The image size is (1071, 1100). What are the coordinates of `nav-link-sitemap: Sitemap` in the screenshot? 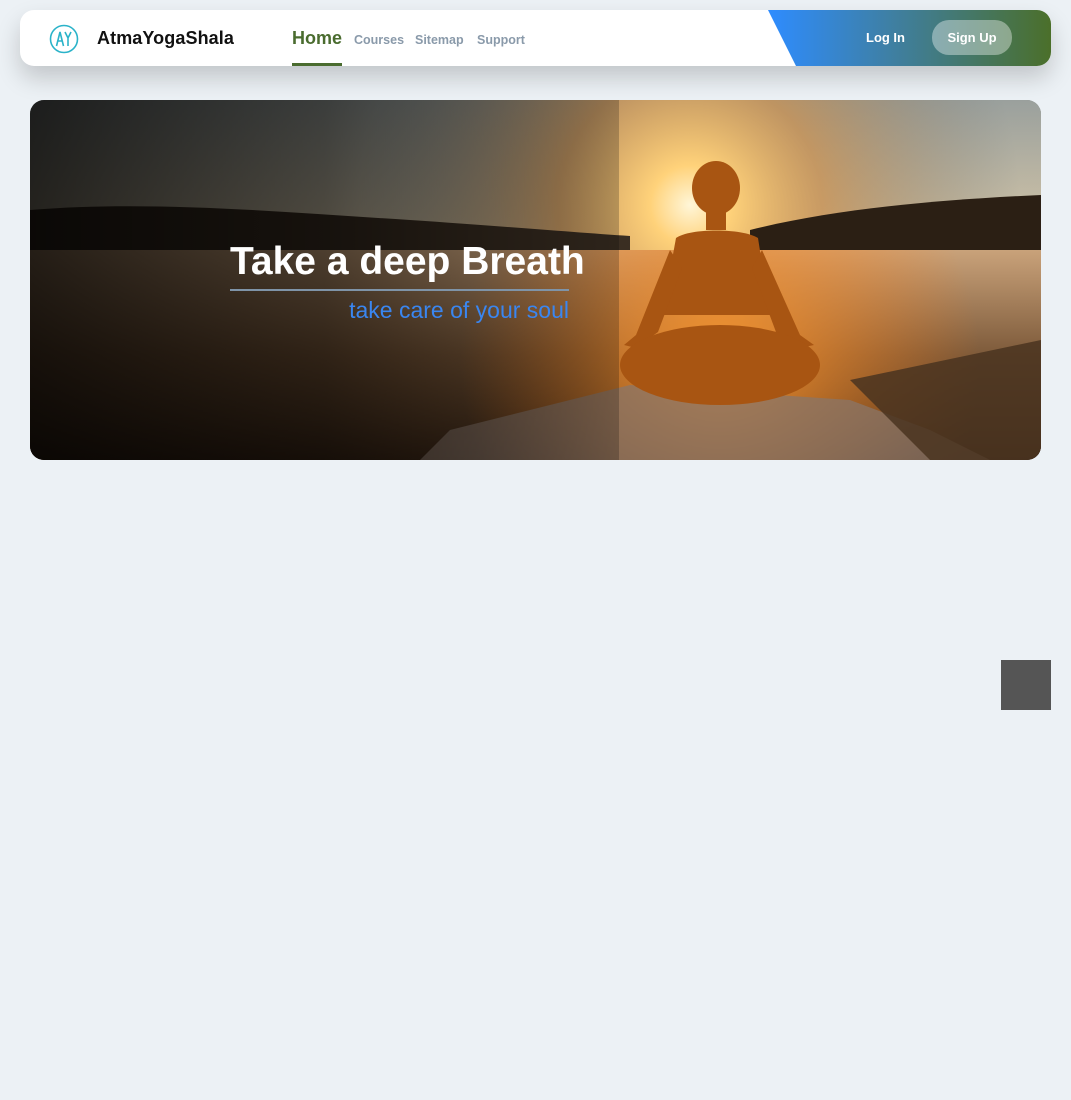 It's located at (439, 40).